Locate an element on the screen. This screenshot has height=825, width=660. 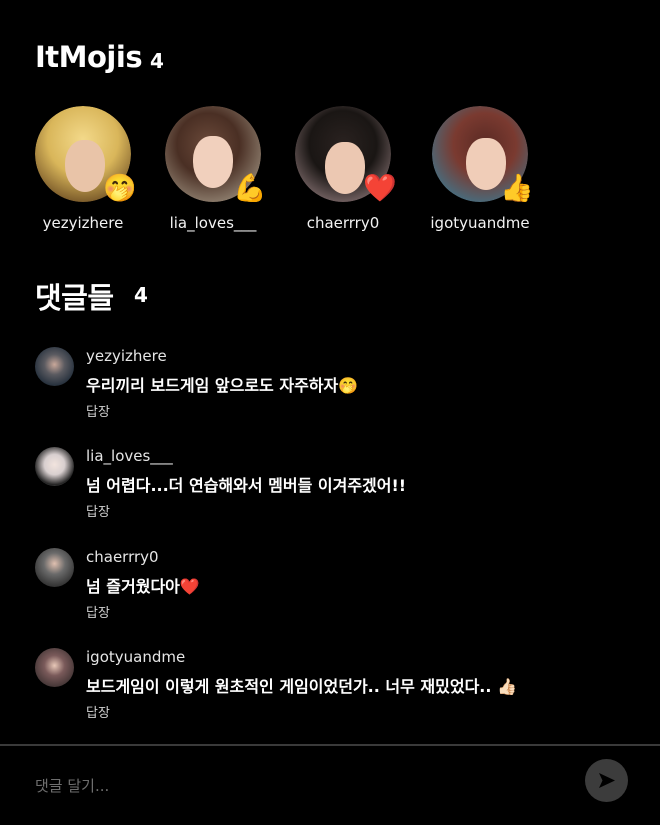
reaction-username: chaerrry0 is located at coordinates (343, 223).